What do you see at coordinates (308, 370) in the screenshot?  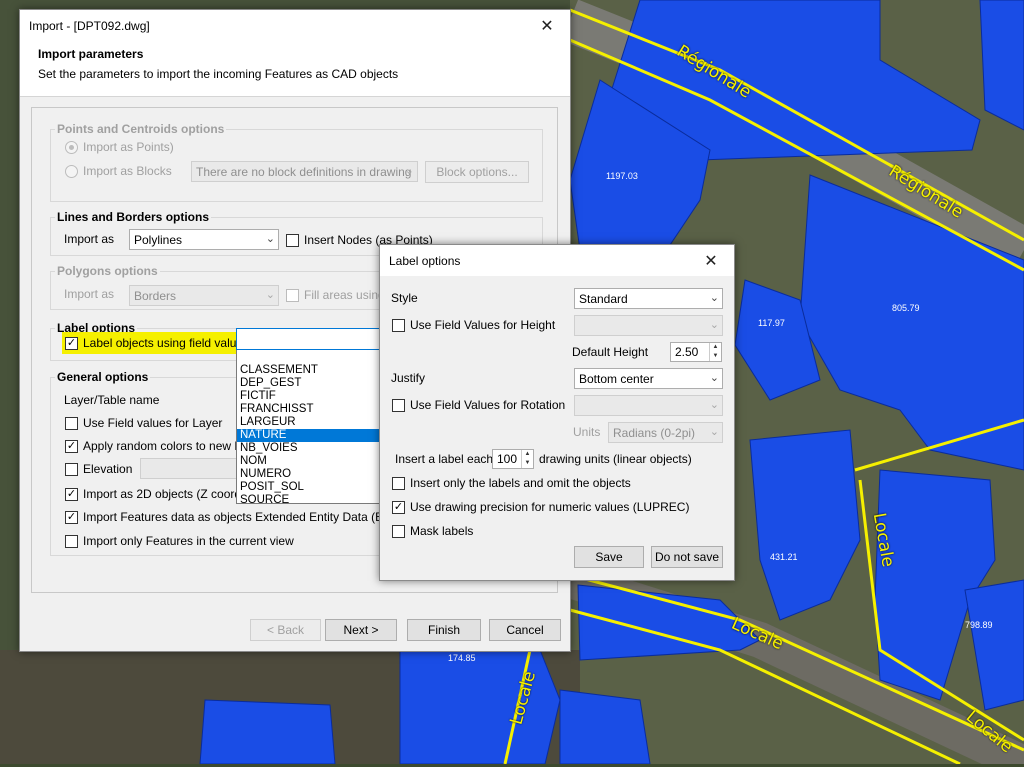 I see `field-option: CLASSEMENT` at bounding box center [308, 370].